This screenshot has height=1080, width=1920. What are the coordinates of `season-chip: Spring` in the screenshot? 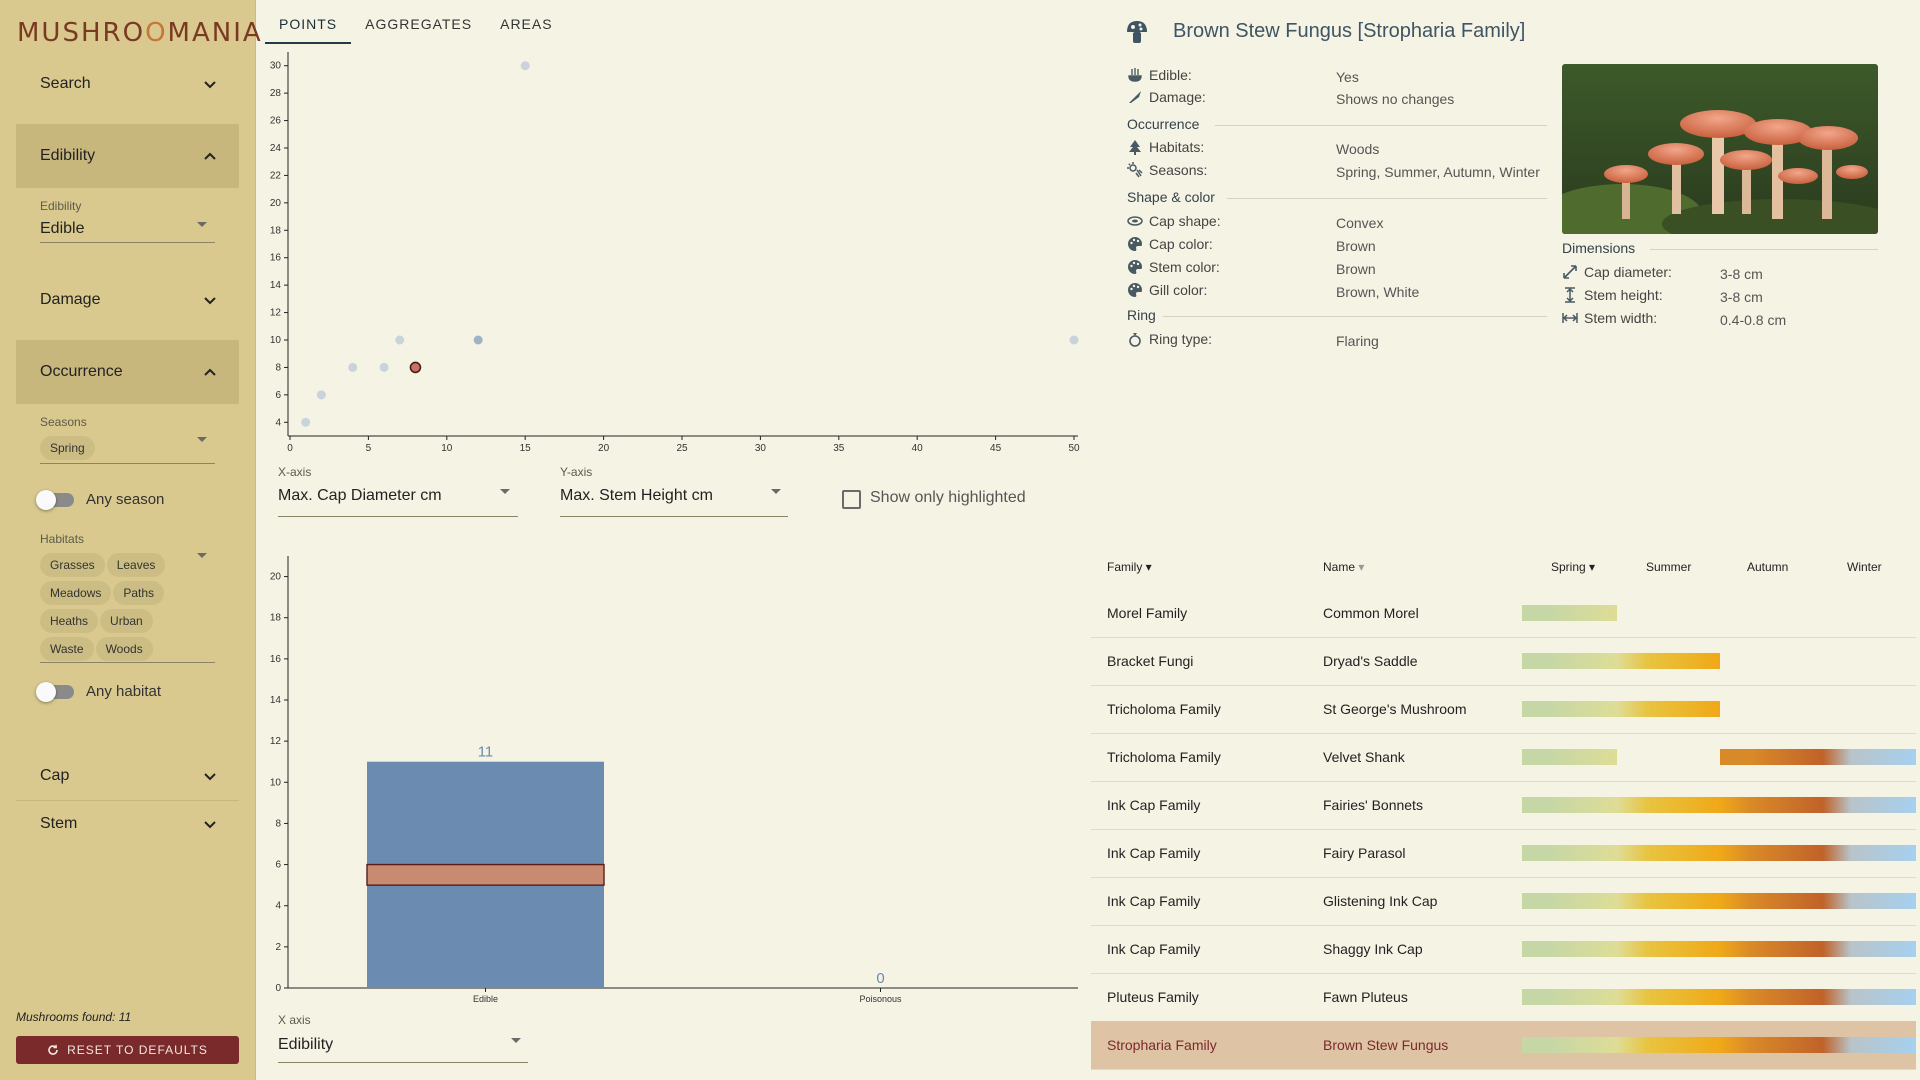 It's located at (67, 448).